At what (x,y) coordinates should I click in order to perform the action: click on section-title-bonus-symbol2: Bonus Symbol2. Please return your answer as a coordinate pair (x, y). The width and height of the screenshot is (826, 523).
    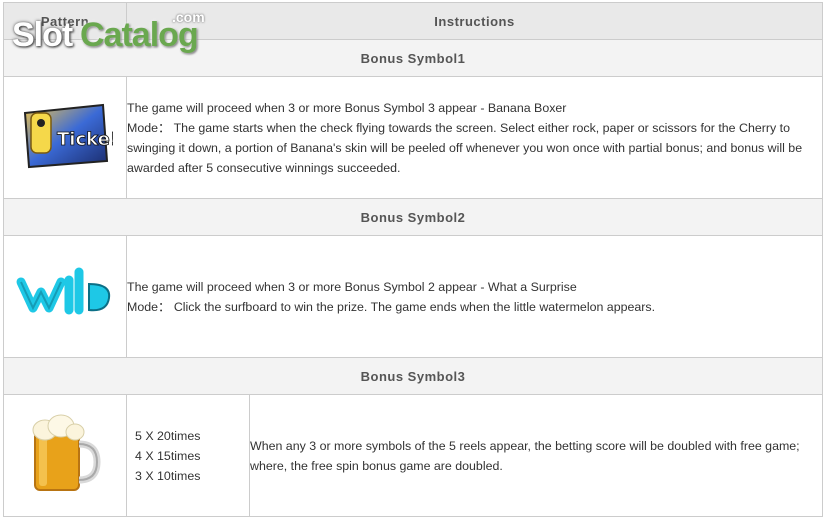
    Looking at the image, I should click on (413, 217).